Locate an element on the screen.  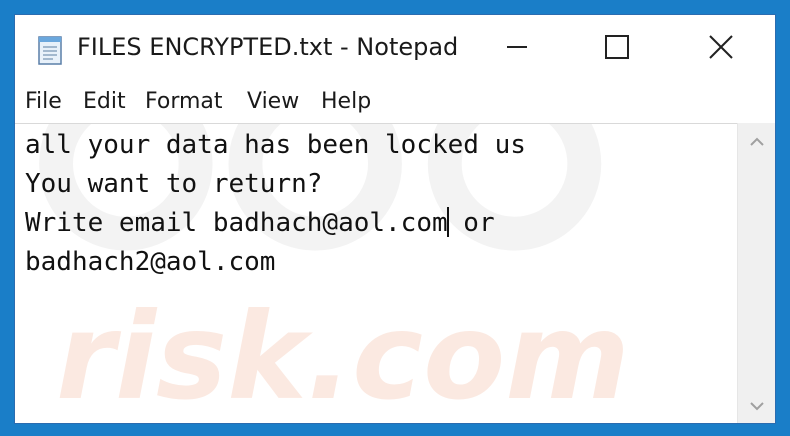
maximize-icon is located at coordinates (617, 49).